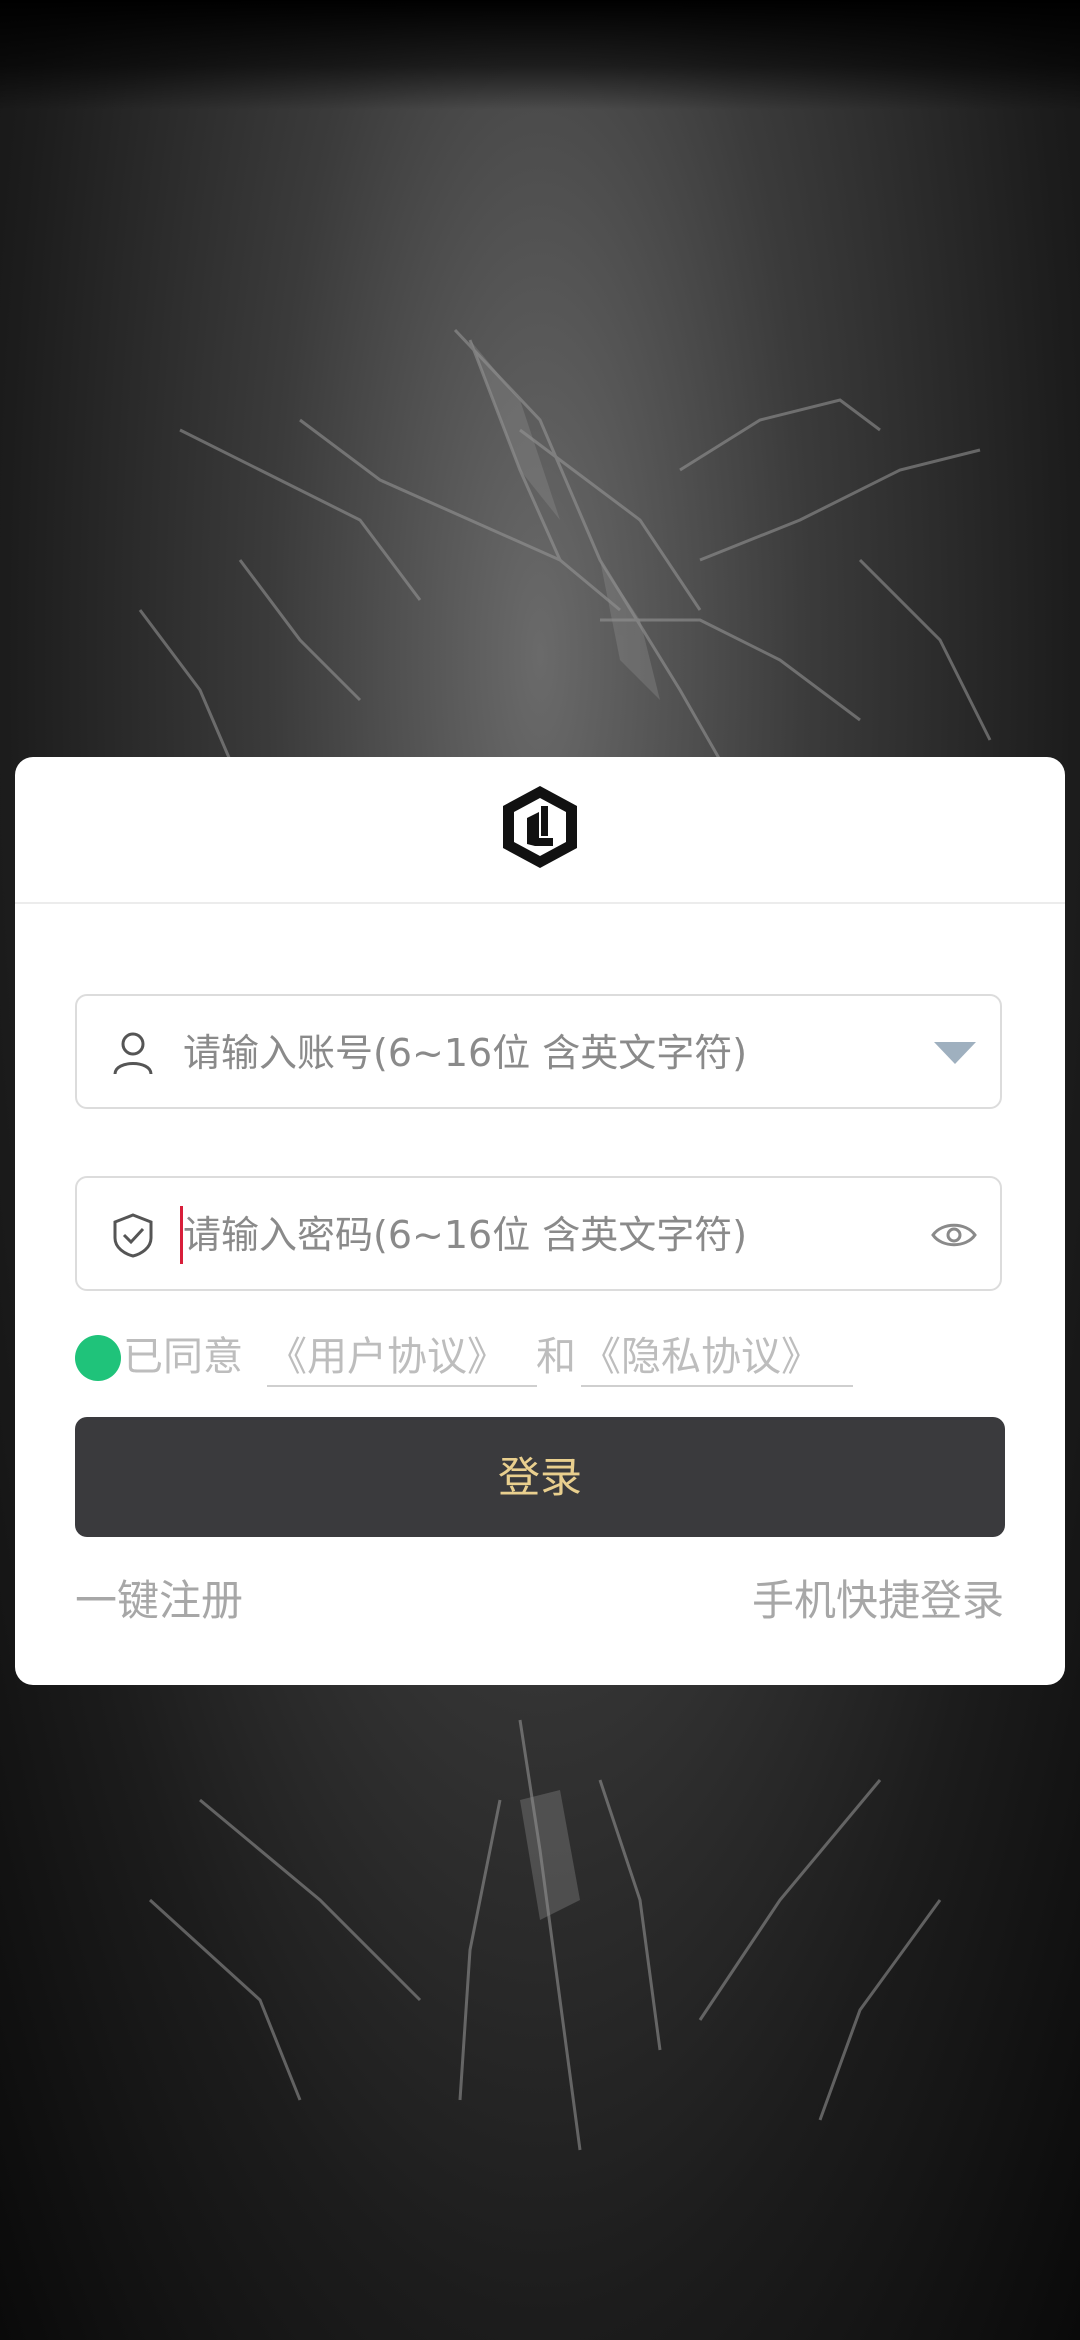  What do you see at coordinates (540, 55) in the screenshot?
I see `status-bar-area` at bounding box center [540, 55].